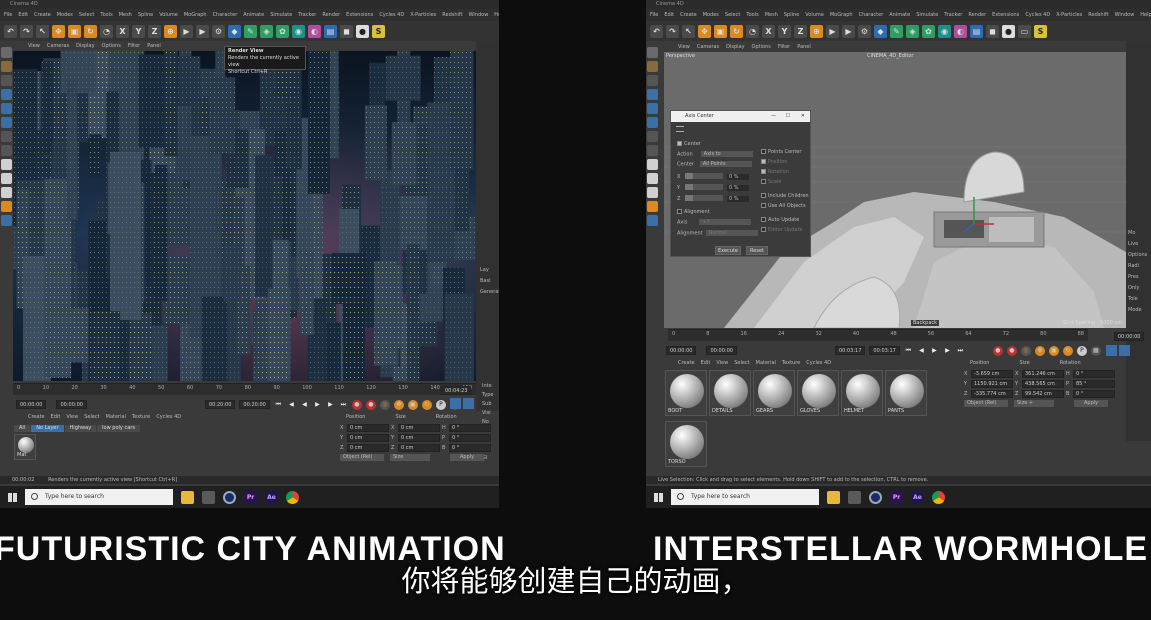 This screenshot has height=620, width=1151. What do you see at coordinates (679, 143) in the screenshot?
I see `center-checkbox` at bounding box center [679, 143].